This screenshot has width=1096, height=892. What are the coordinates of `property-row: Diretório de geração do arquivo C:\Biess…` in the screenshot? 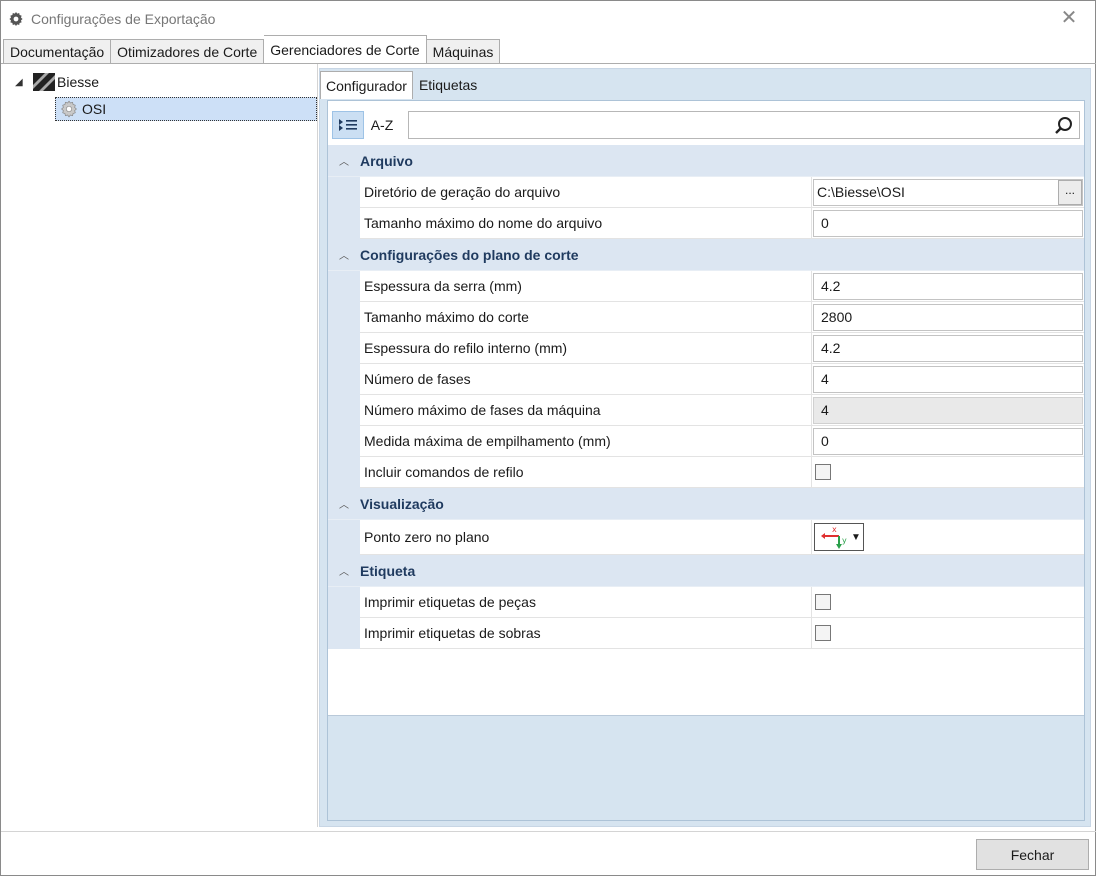 It's located at (706, 192).